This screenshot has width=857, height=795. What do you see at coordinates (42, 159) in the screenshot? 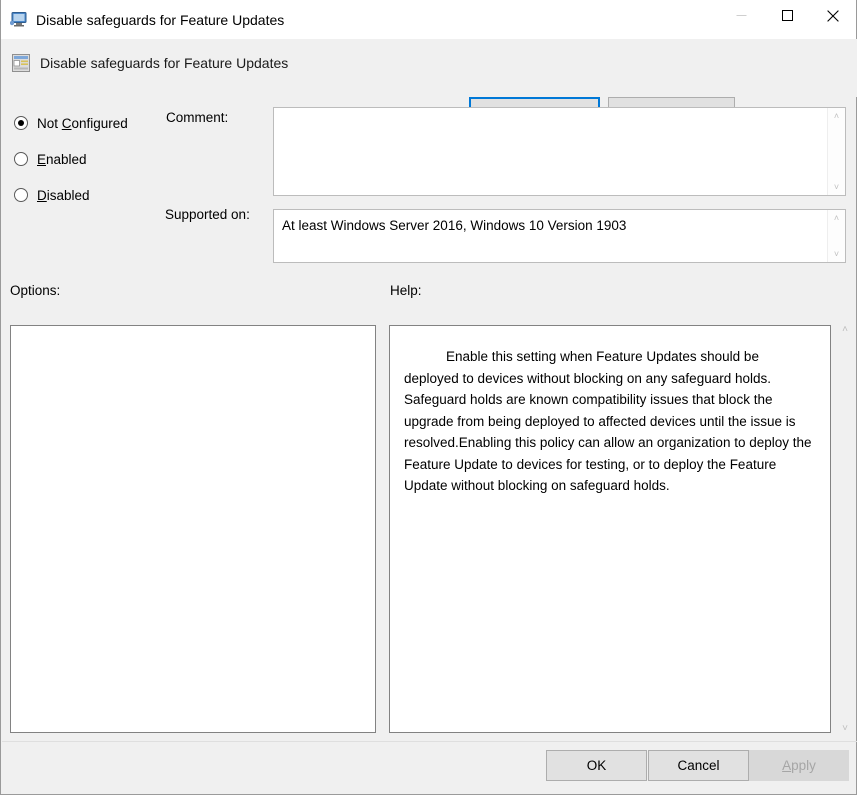
I see `radio-enabled-accel: E` at bounding box center [42, 159].